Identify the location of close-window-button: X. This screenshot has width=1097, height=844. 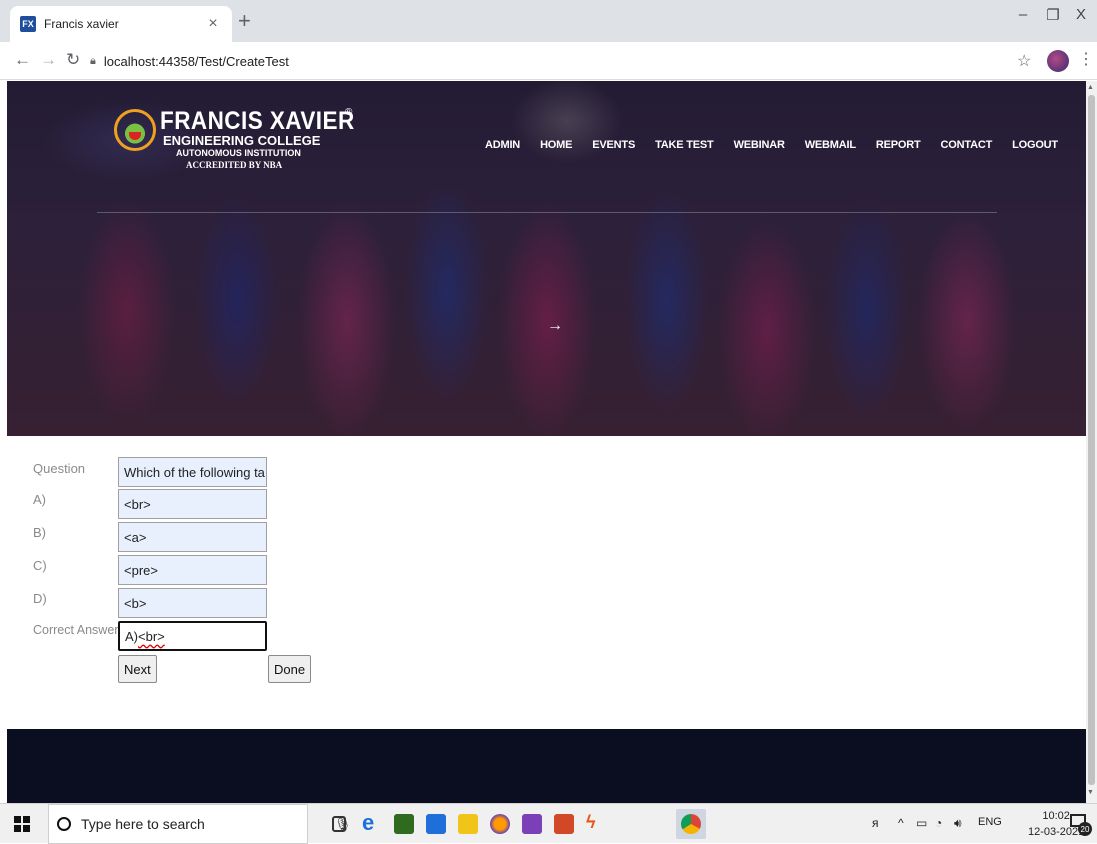
(1081, 14).